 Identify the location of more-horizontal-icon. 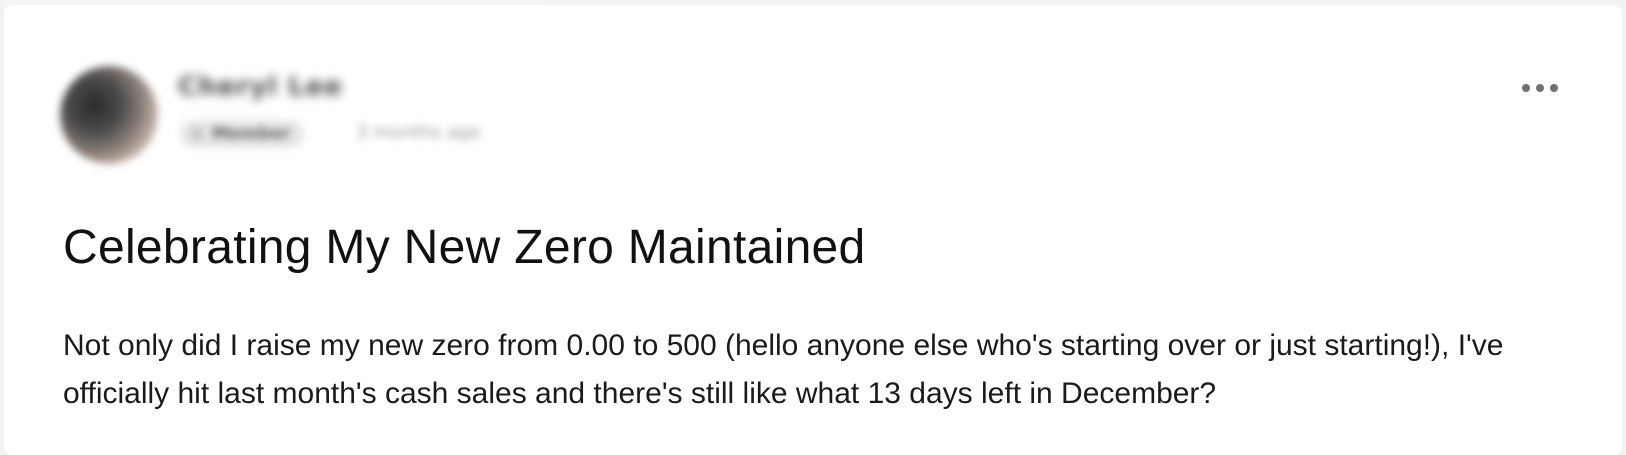
(1526, 88).